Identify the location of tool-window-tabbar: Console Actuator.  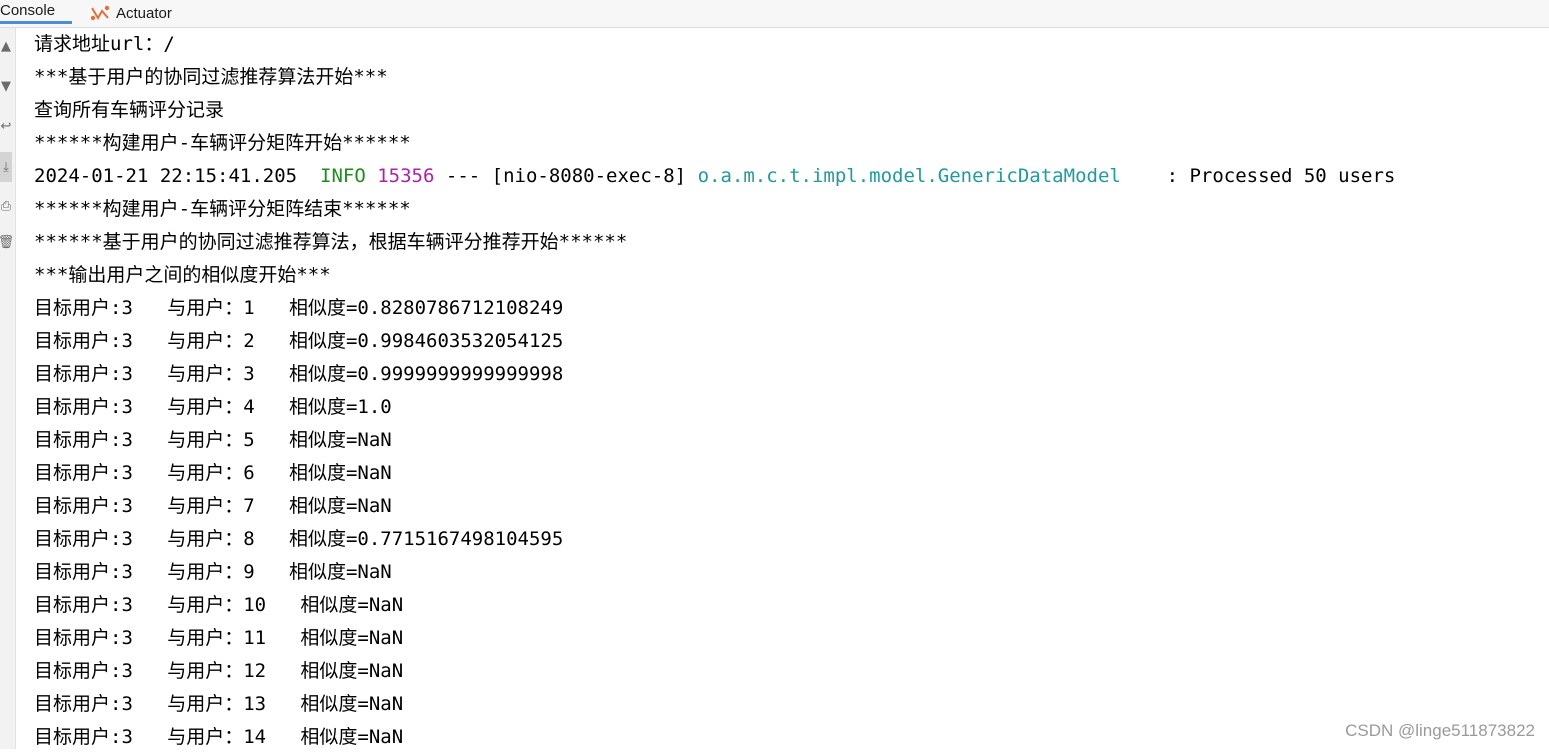
(774, 14).